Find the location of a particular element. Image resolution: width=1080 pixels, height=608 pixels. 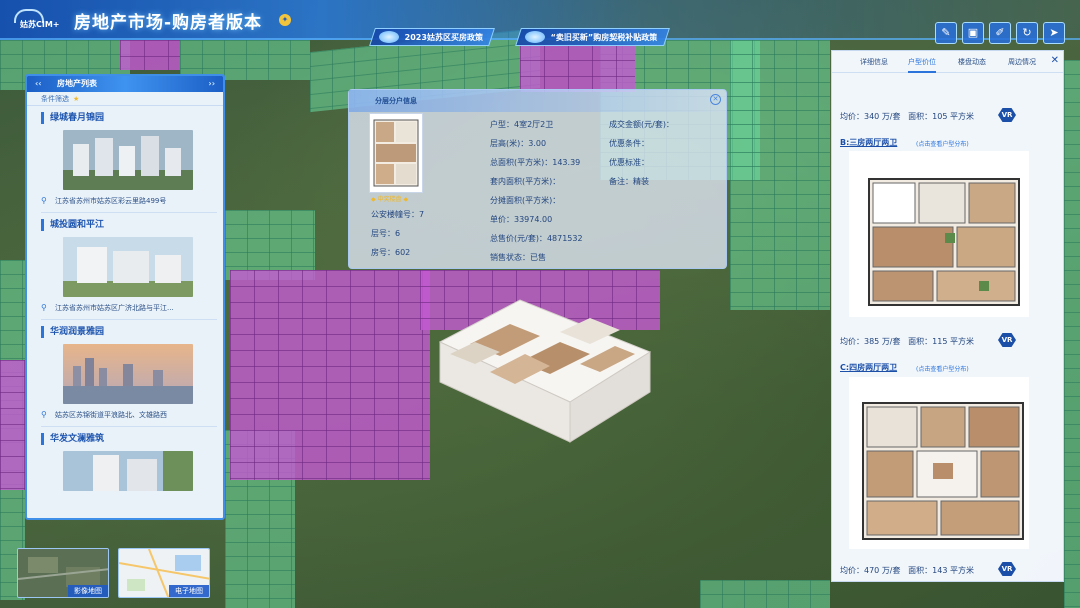

field-floor: 层号：6 is located at coordinates (386, 233).